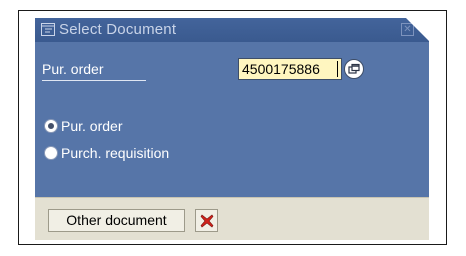  Describe the element at coordinates (418, 30) in the screenshot. I see `titlebar-corner` at that location.